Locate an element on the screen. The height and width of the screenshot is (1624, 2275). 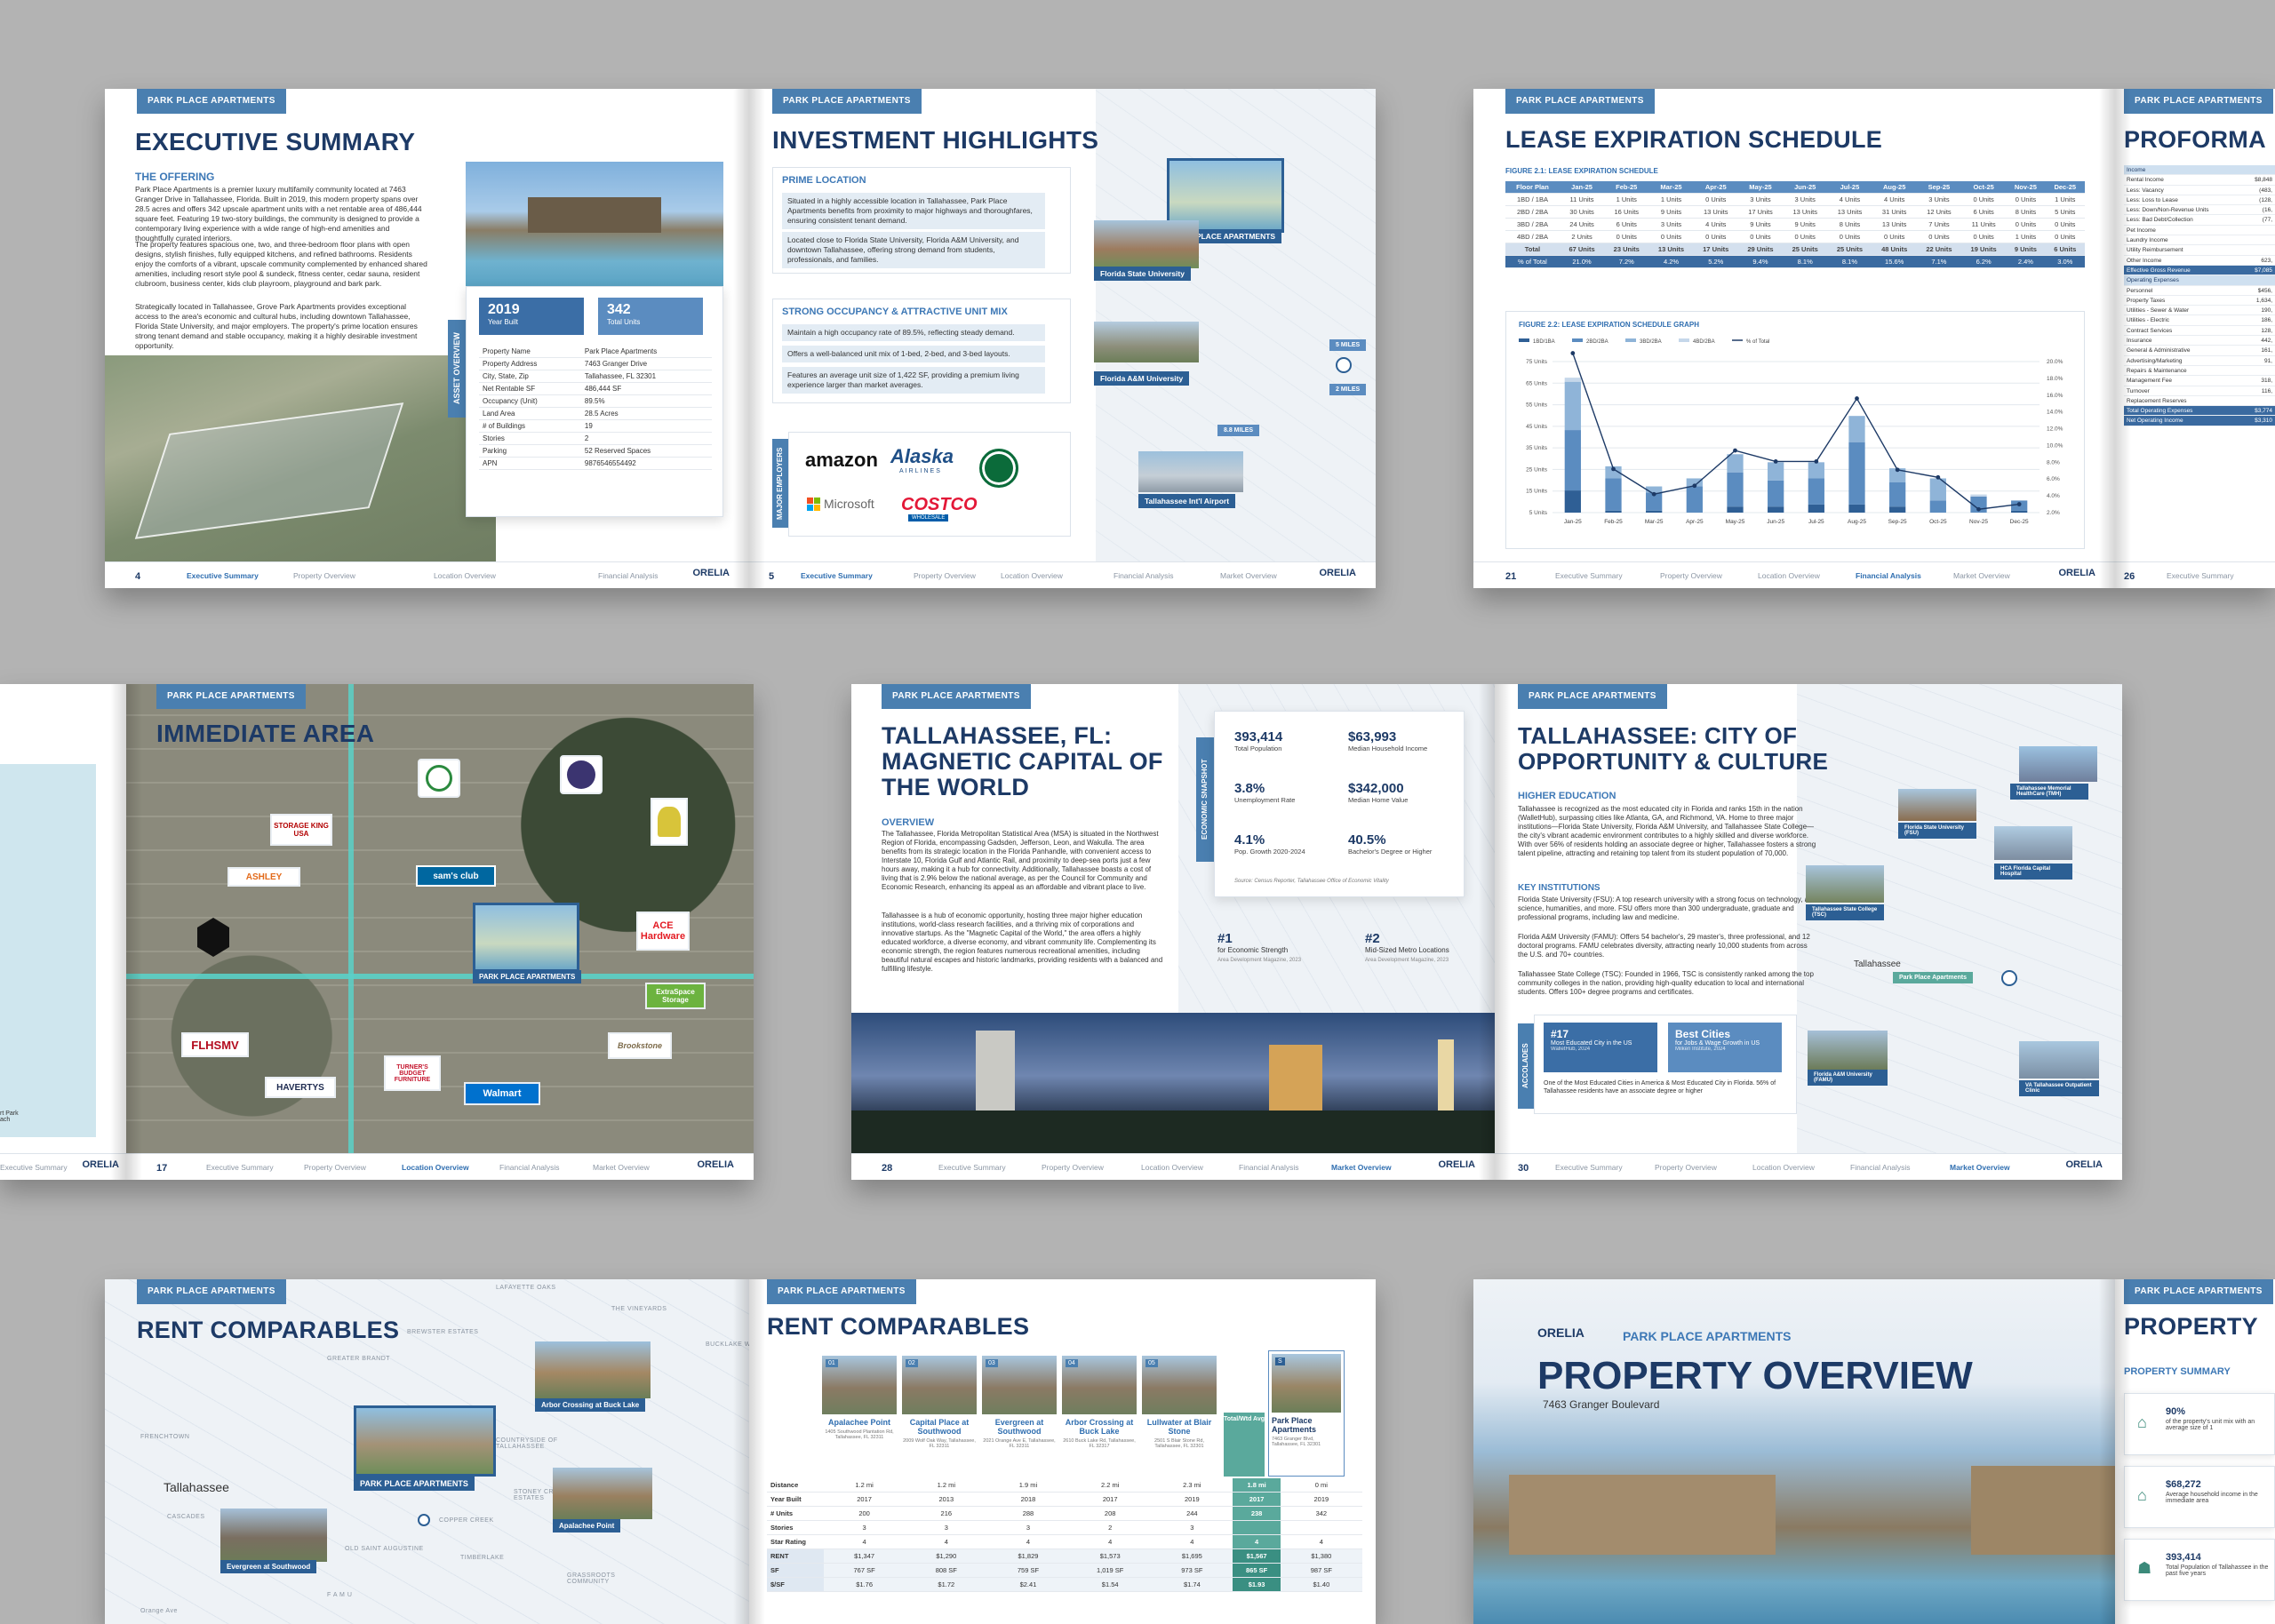
map-tag: Tallahassee State College (TSC) is located at coordinates (1845, 912).